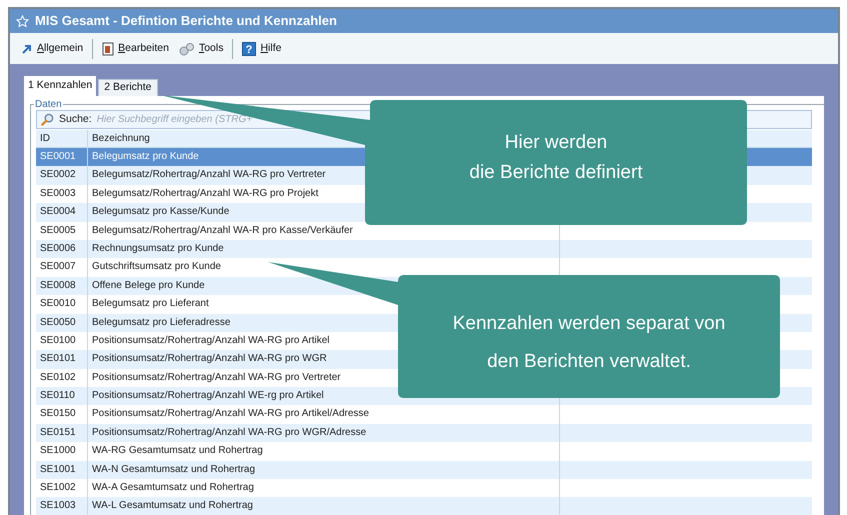  Describe the element at coordinates (75, 119) in the screenshot. I see `search-label: Suche:` at that location.